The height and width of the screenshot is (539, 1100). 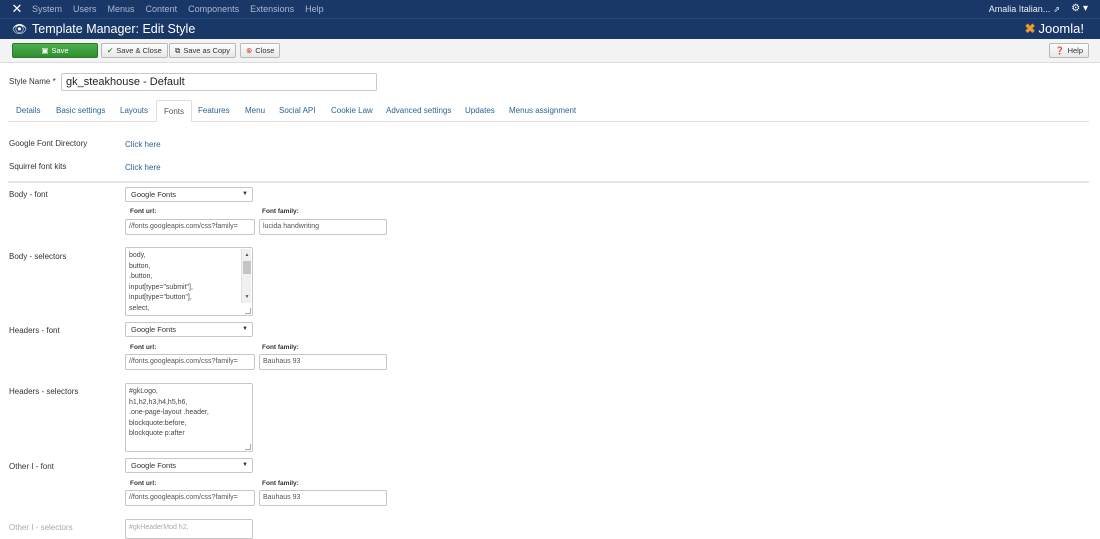 I want to click on tab-updates: Updates, so click(x=480, y=111).